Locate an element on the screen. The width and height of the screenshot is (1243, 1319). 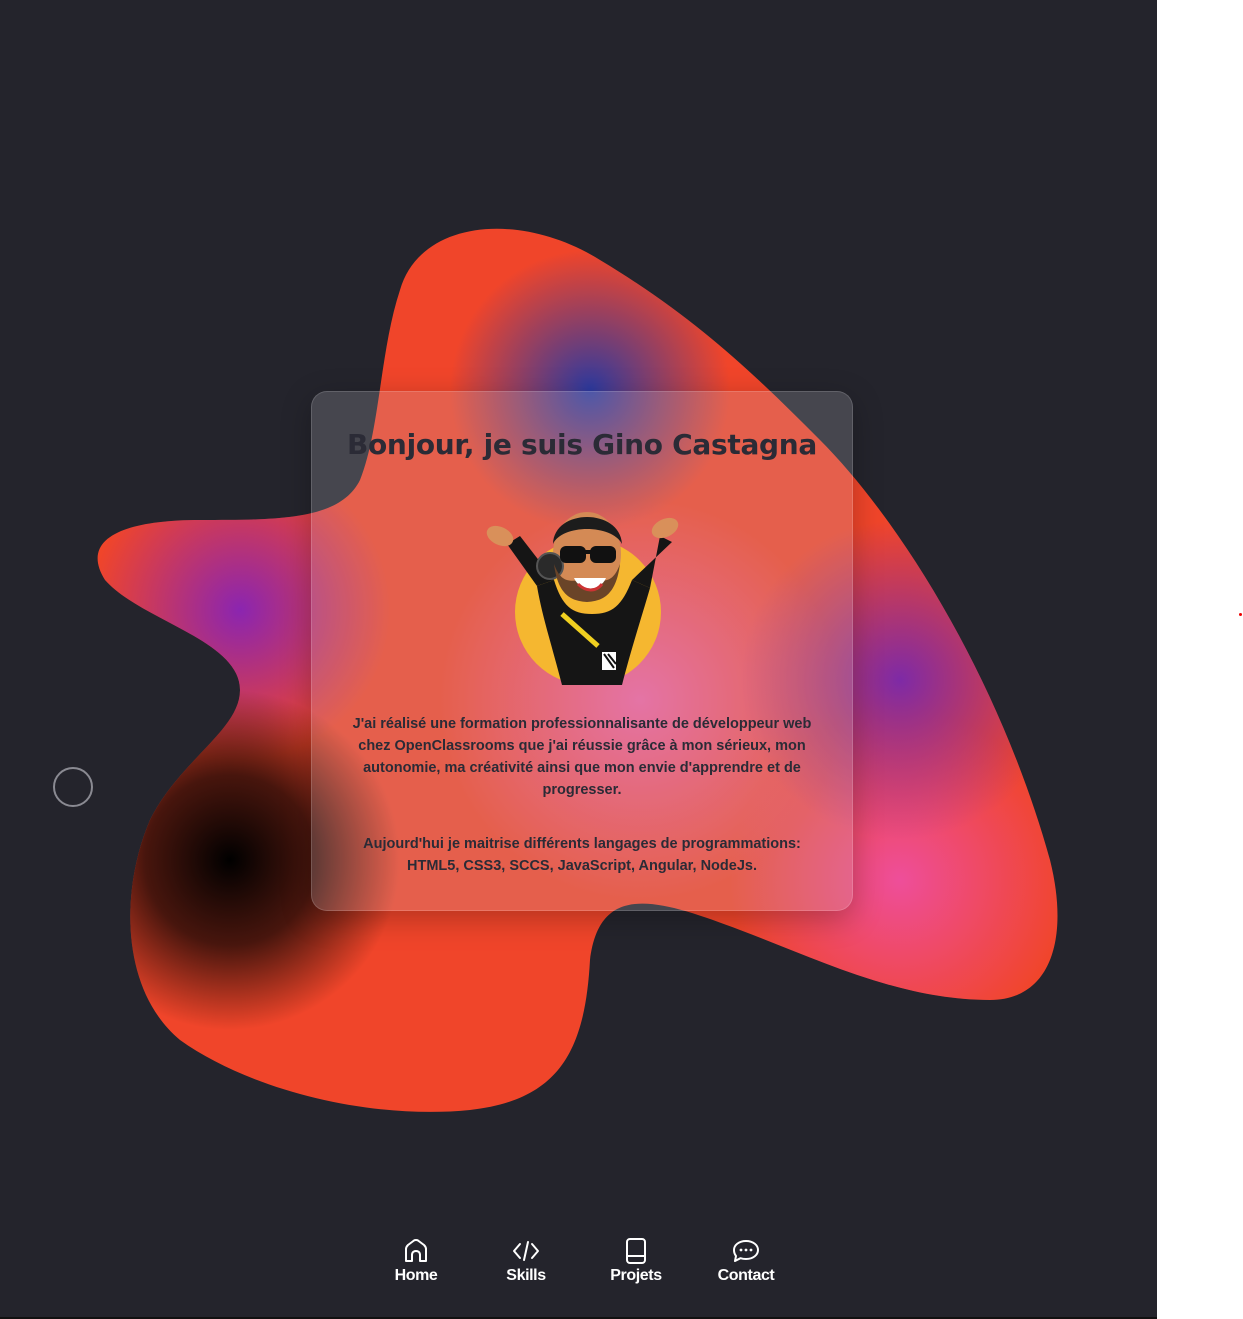
bottom-navigation: Home Skills Projets Contact is located at coordinates (578, 1267).